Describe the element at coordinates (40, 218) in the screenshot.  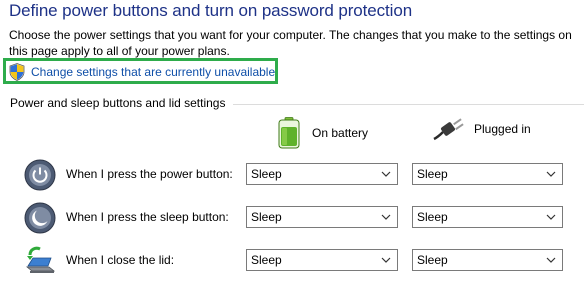
I see `sleep-button-icon` at that location.